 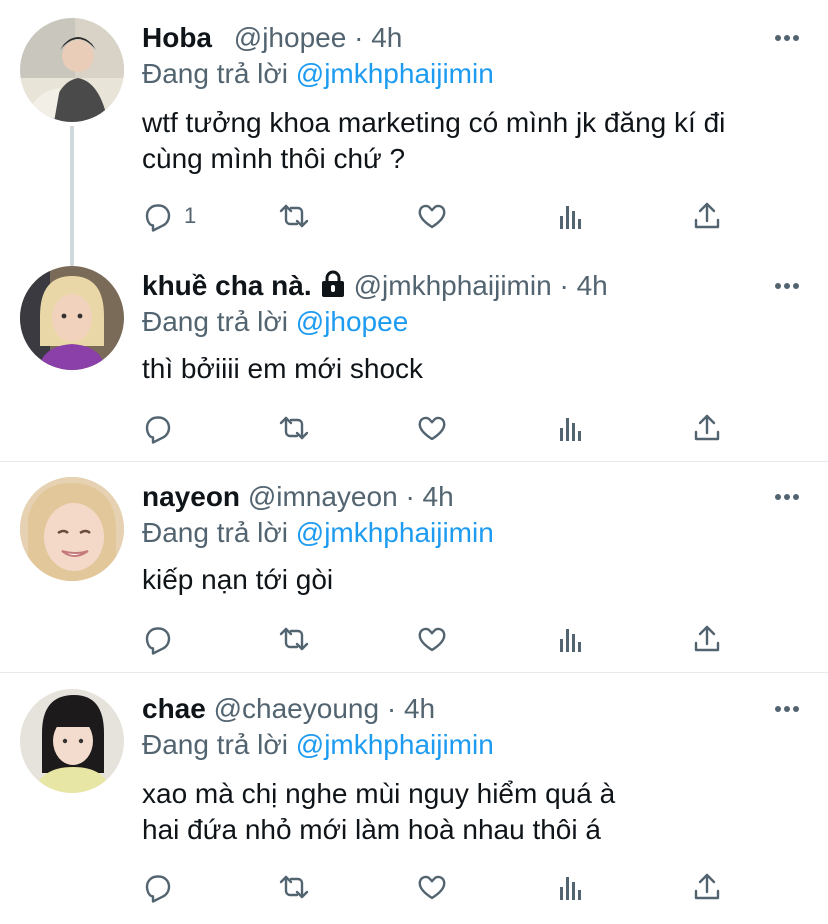 I want to click on reply-button: 1, so click(x=169, y=216).